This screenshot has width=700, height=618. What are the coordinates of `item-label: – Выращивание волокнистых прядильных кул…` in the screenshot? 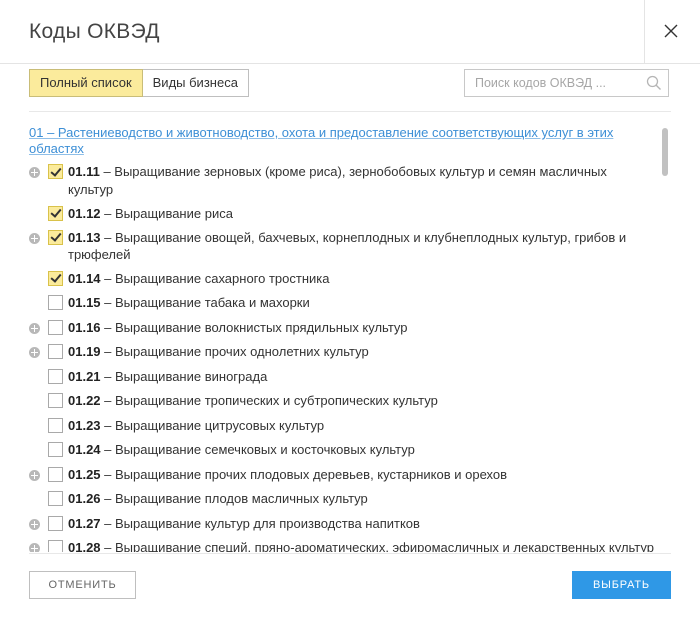 It's located at (256, 327).